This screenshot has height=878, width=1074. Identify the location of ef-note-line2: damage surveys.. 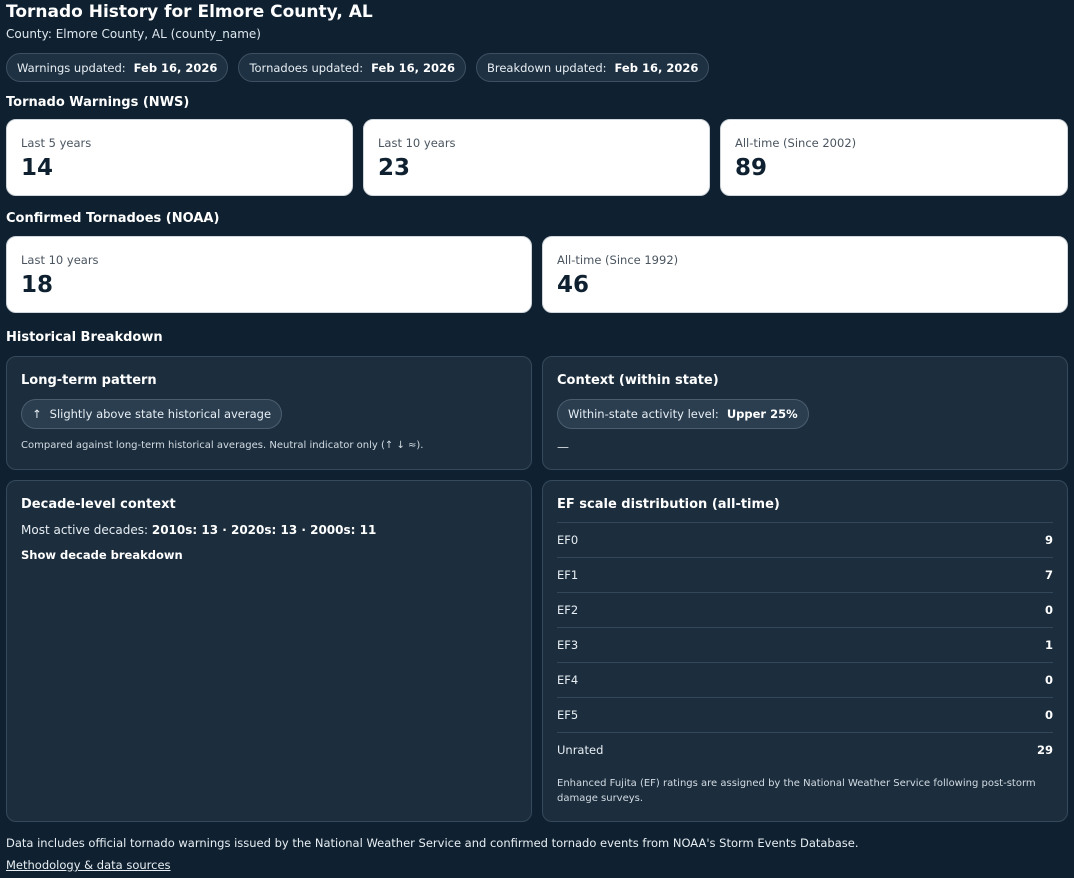
(600, 798).